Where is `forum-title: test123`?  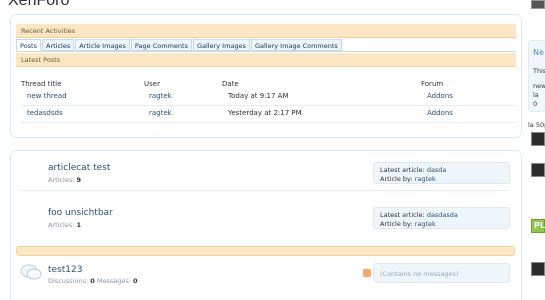
forum-title: test123 is located at coordinates (65, 270).